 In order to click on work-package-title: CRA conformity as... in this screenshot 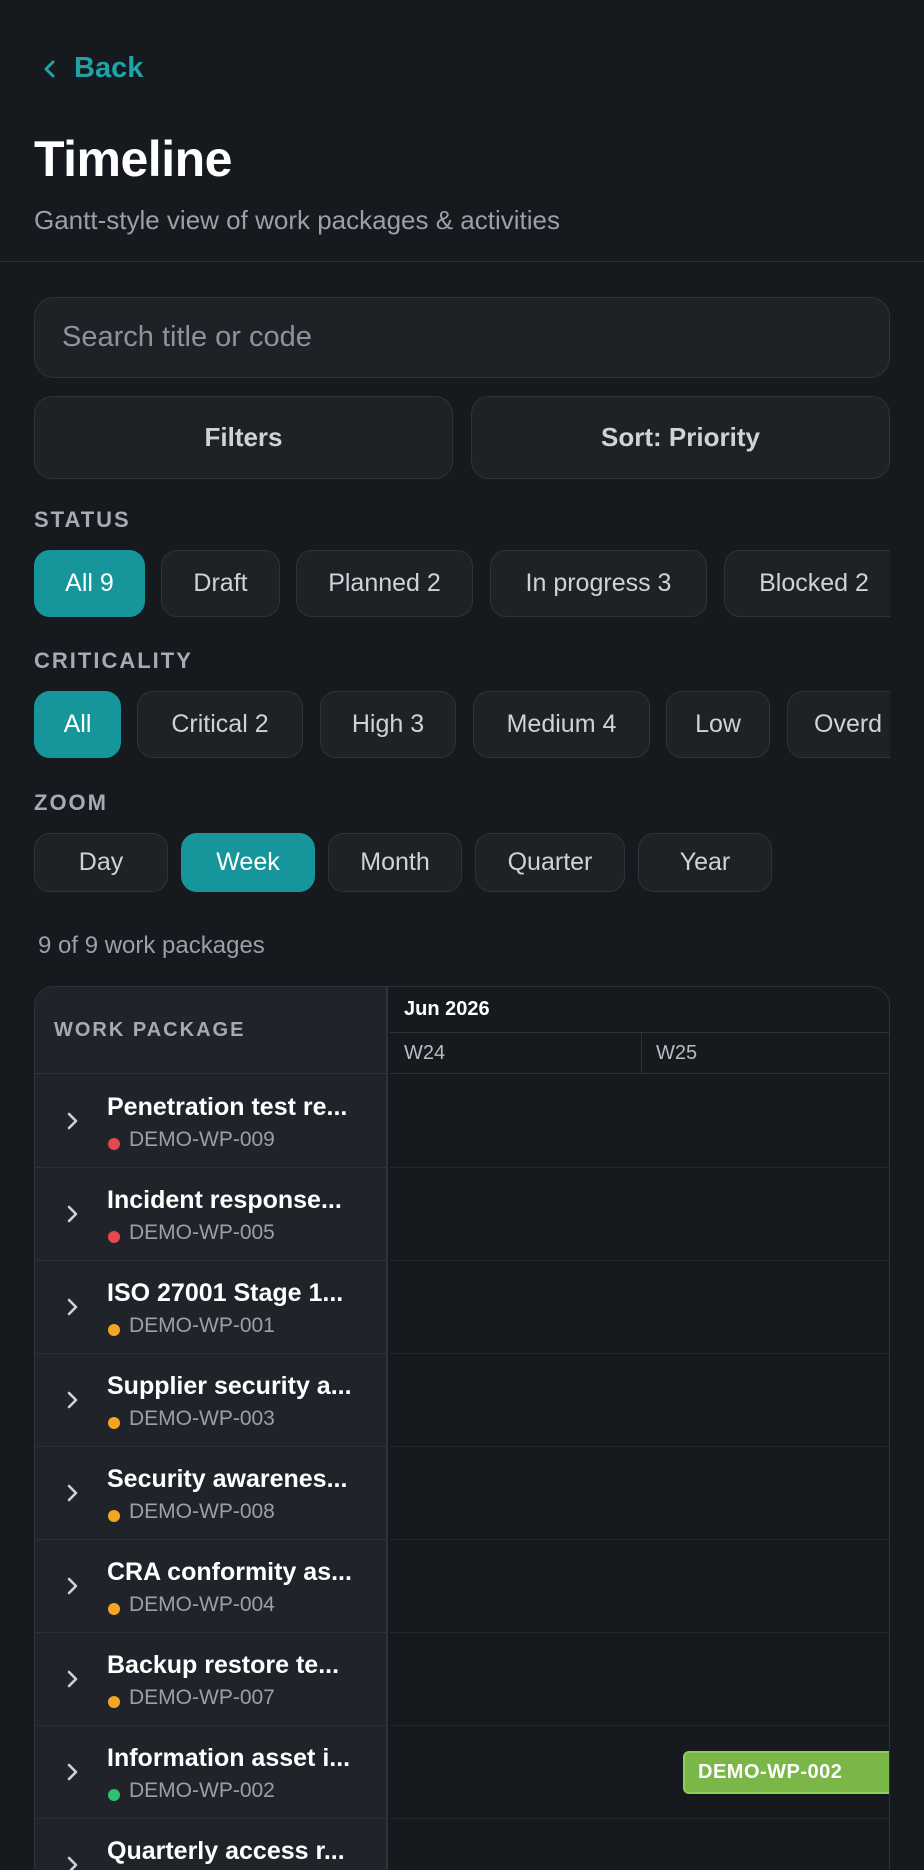, I will do `click(229, 1572)`.